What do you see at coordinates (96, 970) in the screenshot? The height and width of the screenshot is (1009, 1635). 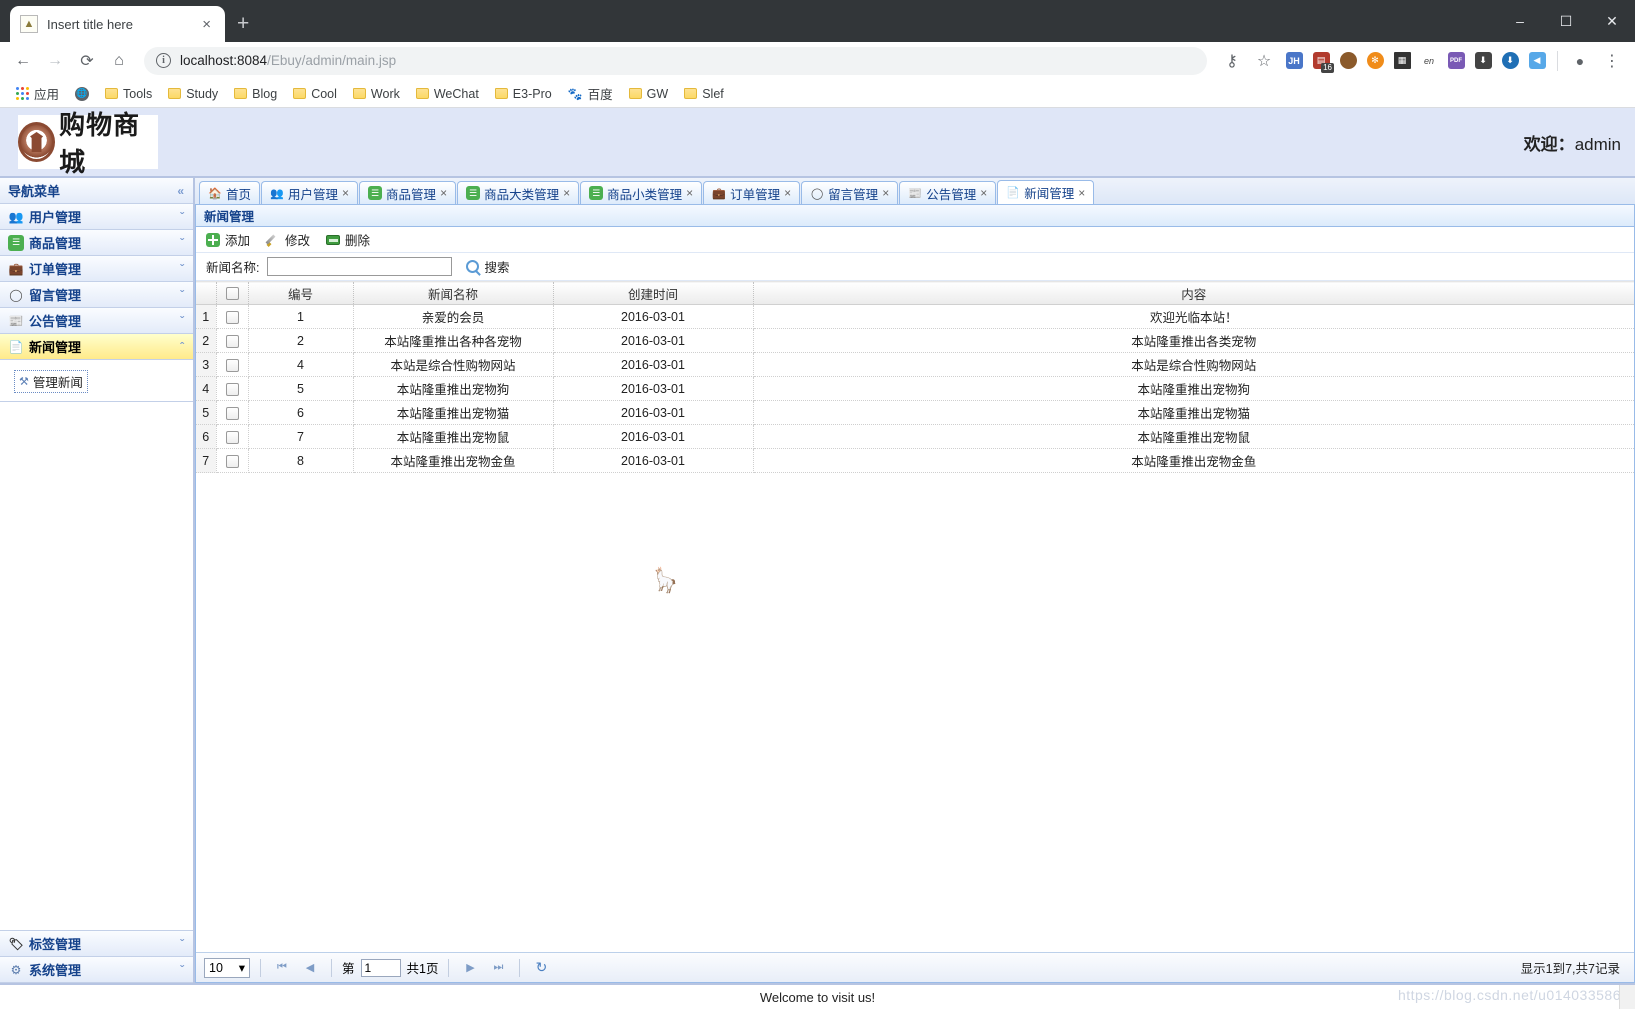 I see `sidebar-item-system-management: ⚙ 系统管理 ˇ` at bounding box center [96, 970].